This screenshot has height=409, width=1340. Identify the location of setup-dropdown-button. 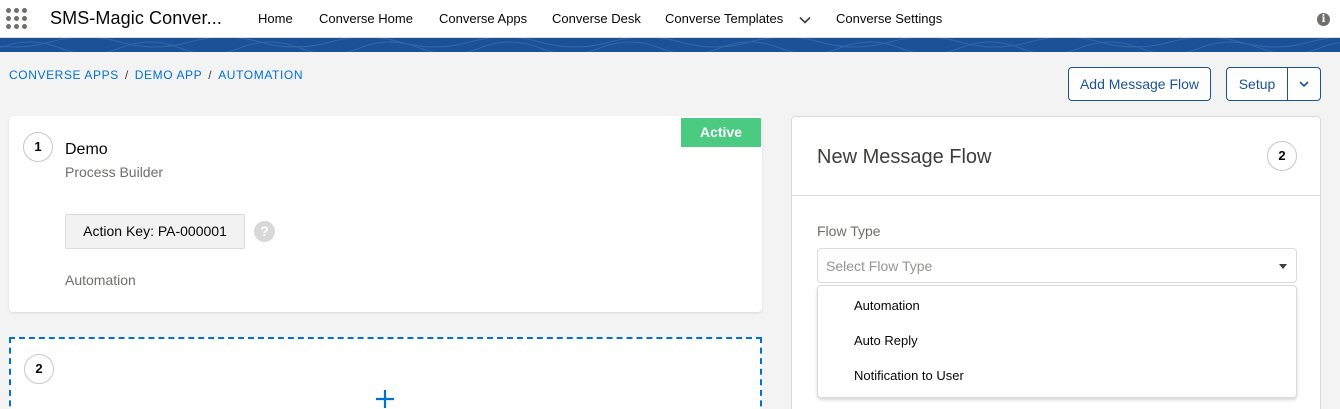
(1304, 84).